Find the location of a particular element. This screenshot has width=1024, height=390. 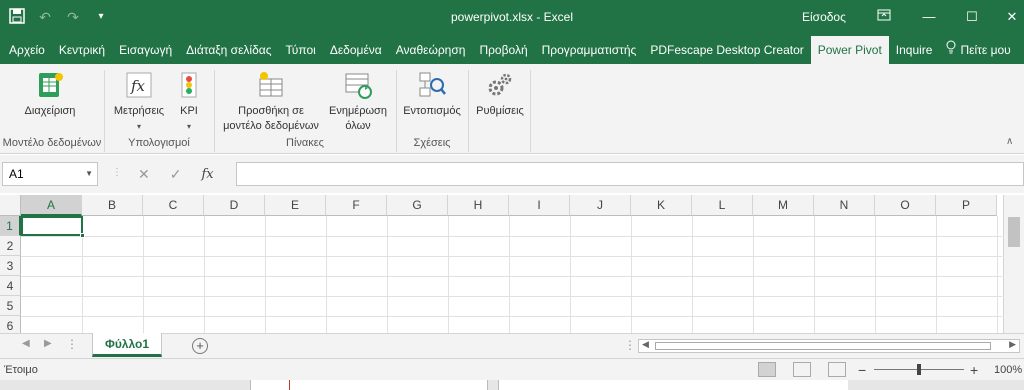

column-header-i: I is located at coordinates (539, 205).